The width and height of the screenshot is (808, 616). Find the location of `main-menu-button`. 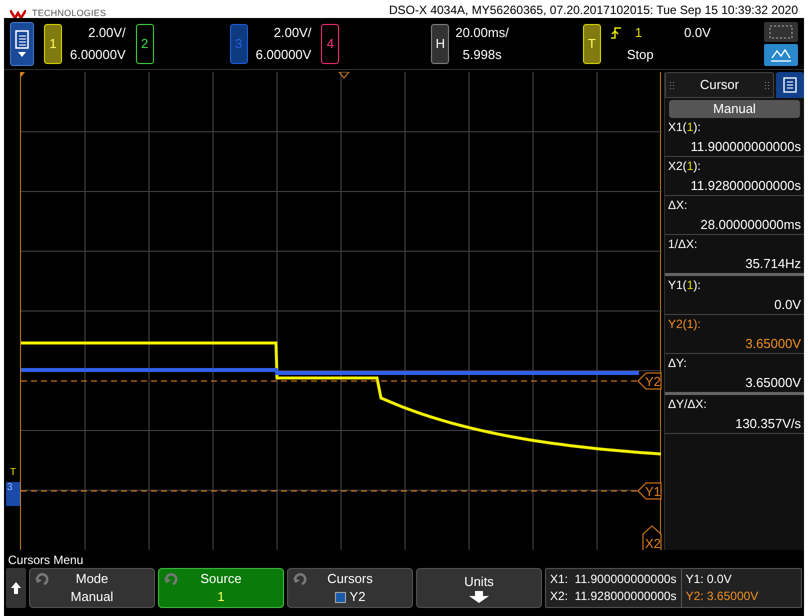

main-menu-button is located at coordinates (22, 44).